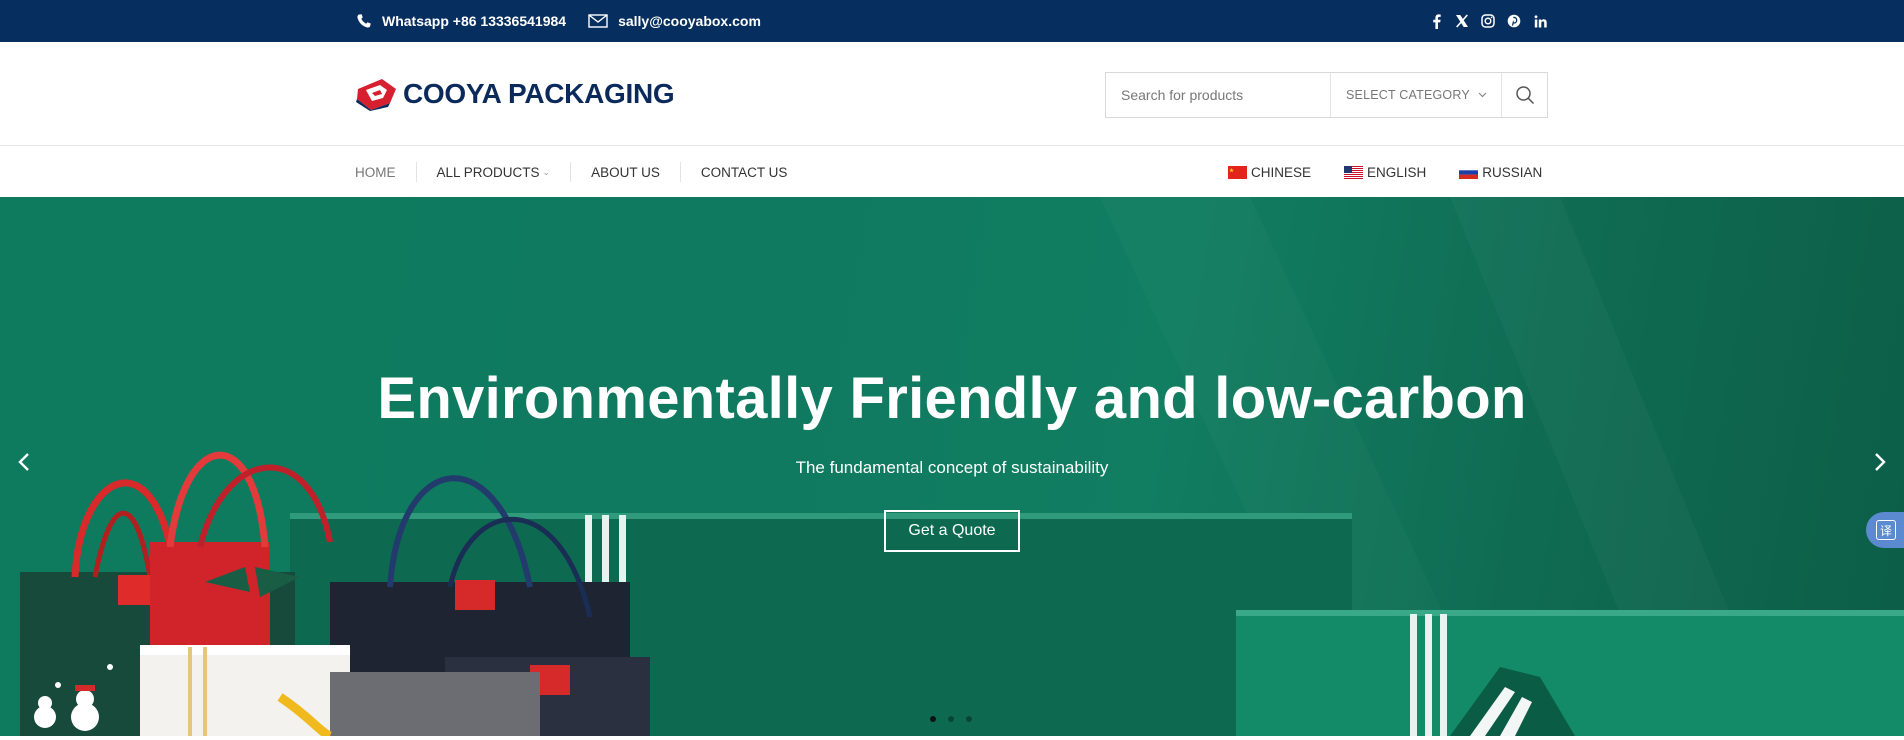  I want to click on phone-icon, so click(364, 21).